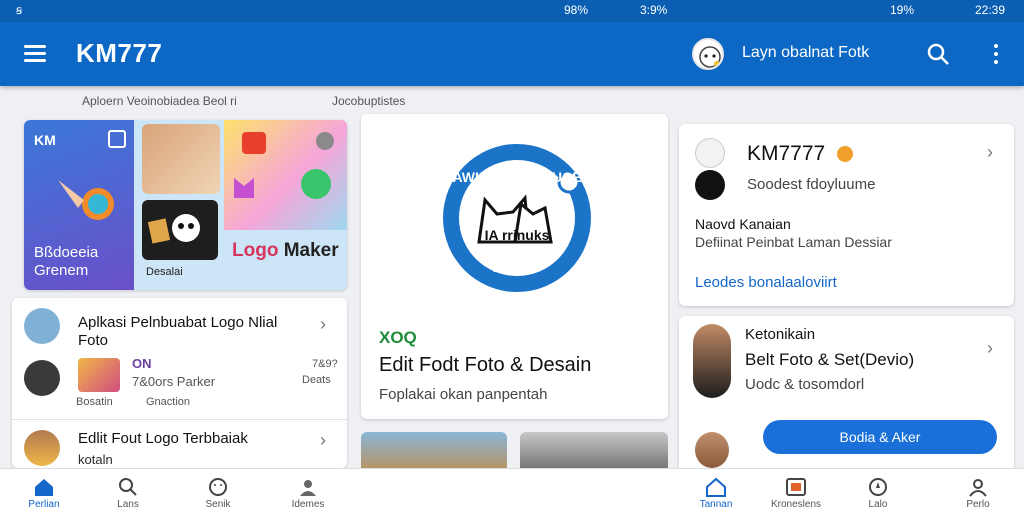 The image size is (1024, 512). I want to click on status-bar: ꞩ 98% 3:9% 19% 22:39, so click(512, 11).